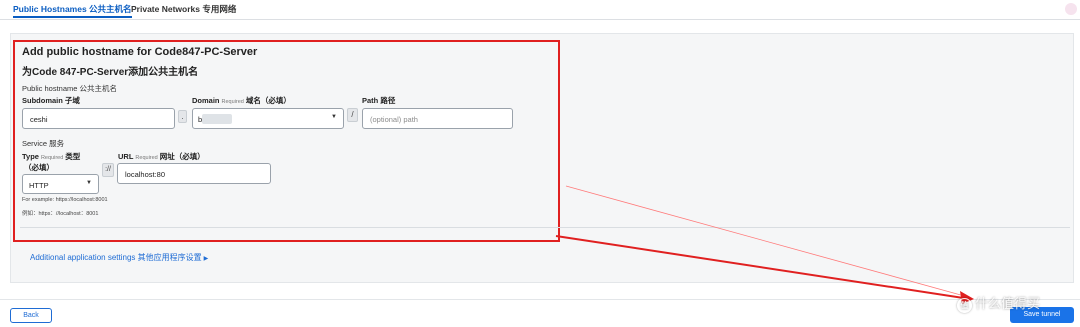  What do you see at coordinates (206, 100) in the screenshot?
I see `domain-label-text: Domain` at bounding box center [206, 100].